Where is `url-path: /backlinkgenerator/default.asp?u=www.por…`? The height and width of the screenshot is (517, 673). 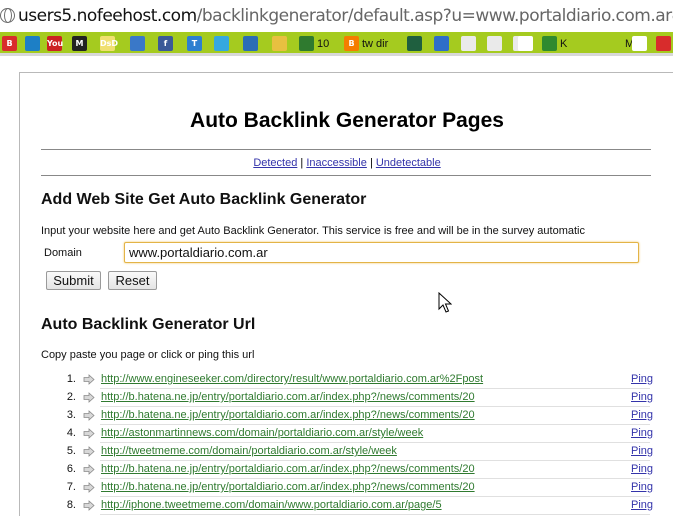 url-path: /backlinkgenerator/default.asp?u=www.por… is located at coordinates (434, 16).